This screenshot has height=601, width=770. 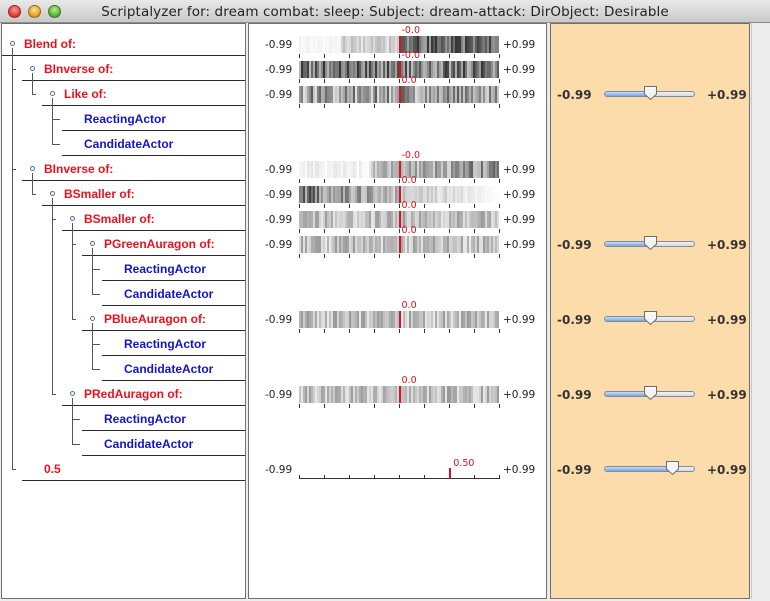 What do you see at coordinates (50, 44) in the screenshot?
I see `operator-node-label: Blend of:` at bounding box center [50, 44].